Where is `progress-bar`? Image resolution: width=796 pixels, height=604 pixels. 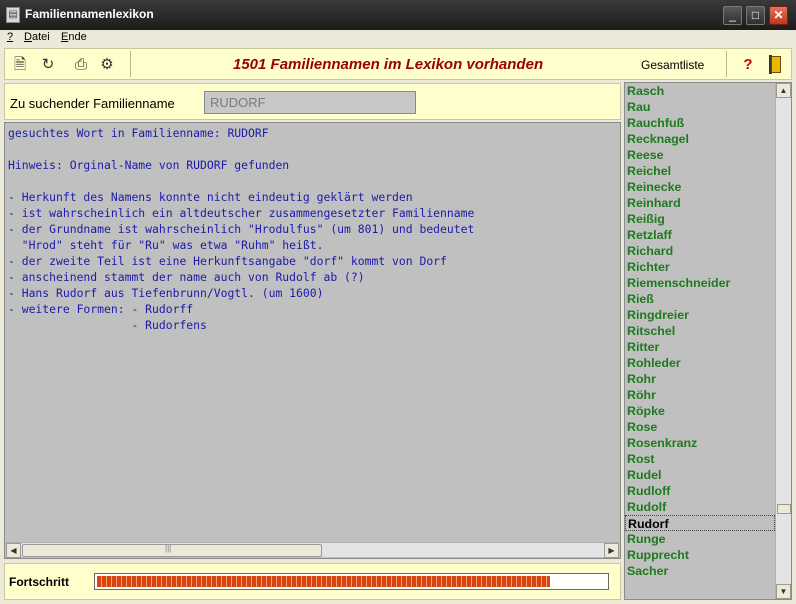 progress-bar is located at coordinates (351, 581).